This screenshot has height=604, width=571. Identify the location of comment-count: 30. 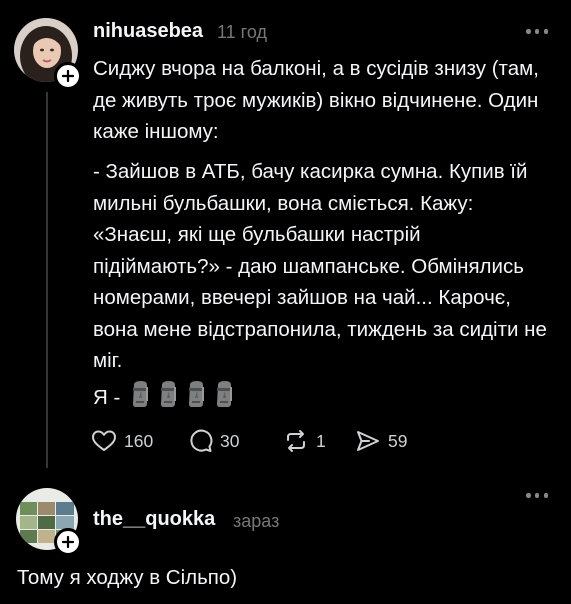
(230, 440).